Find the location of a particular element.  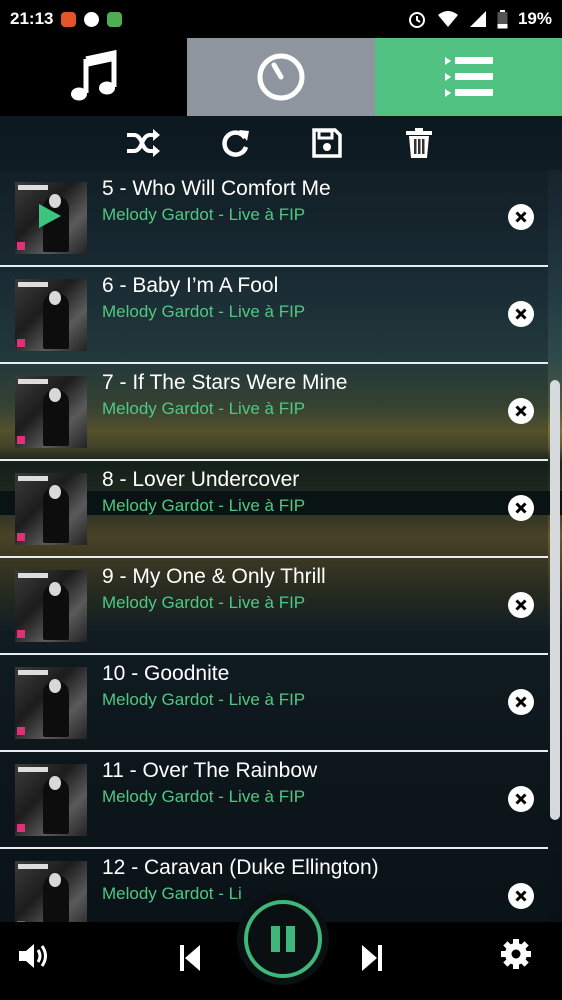

save-button is located at coordinates (327, 143).